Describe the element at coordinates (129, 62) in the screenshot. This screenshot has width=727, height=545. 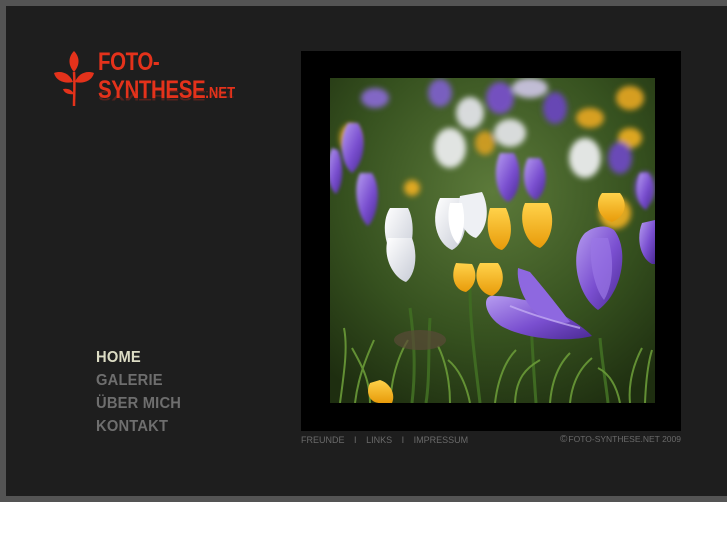
I see `logo-line-1: FOTO-` at that location.